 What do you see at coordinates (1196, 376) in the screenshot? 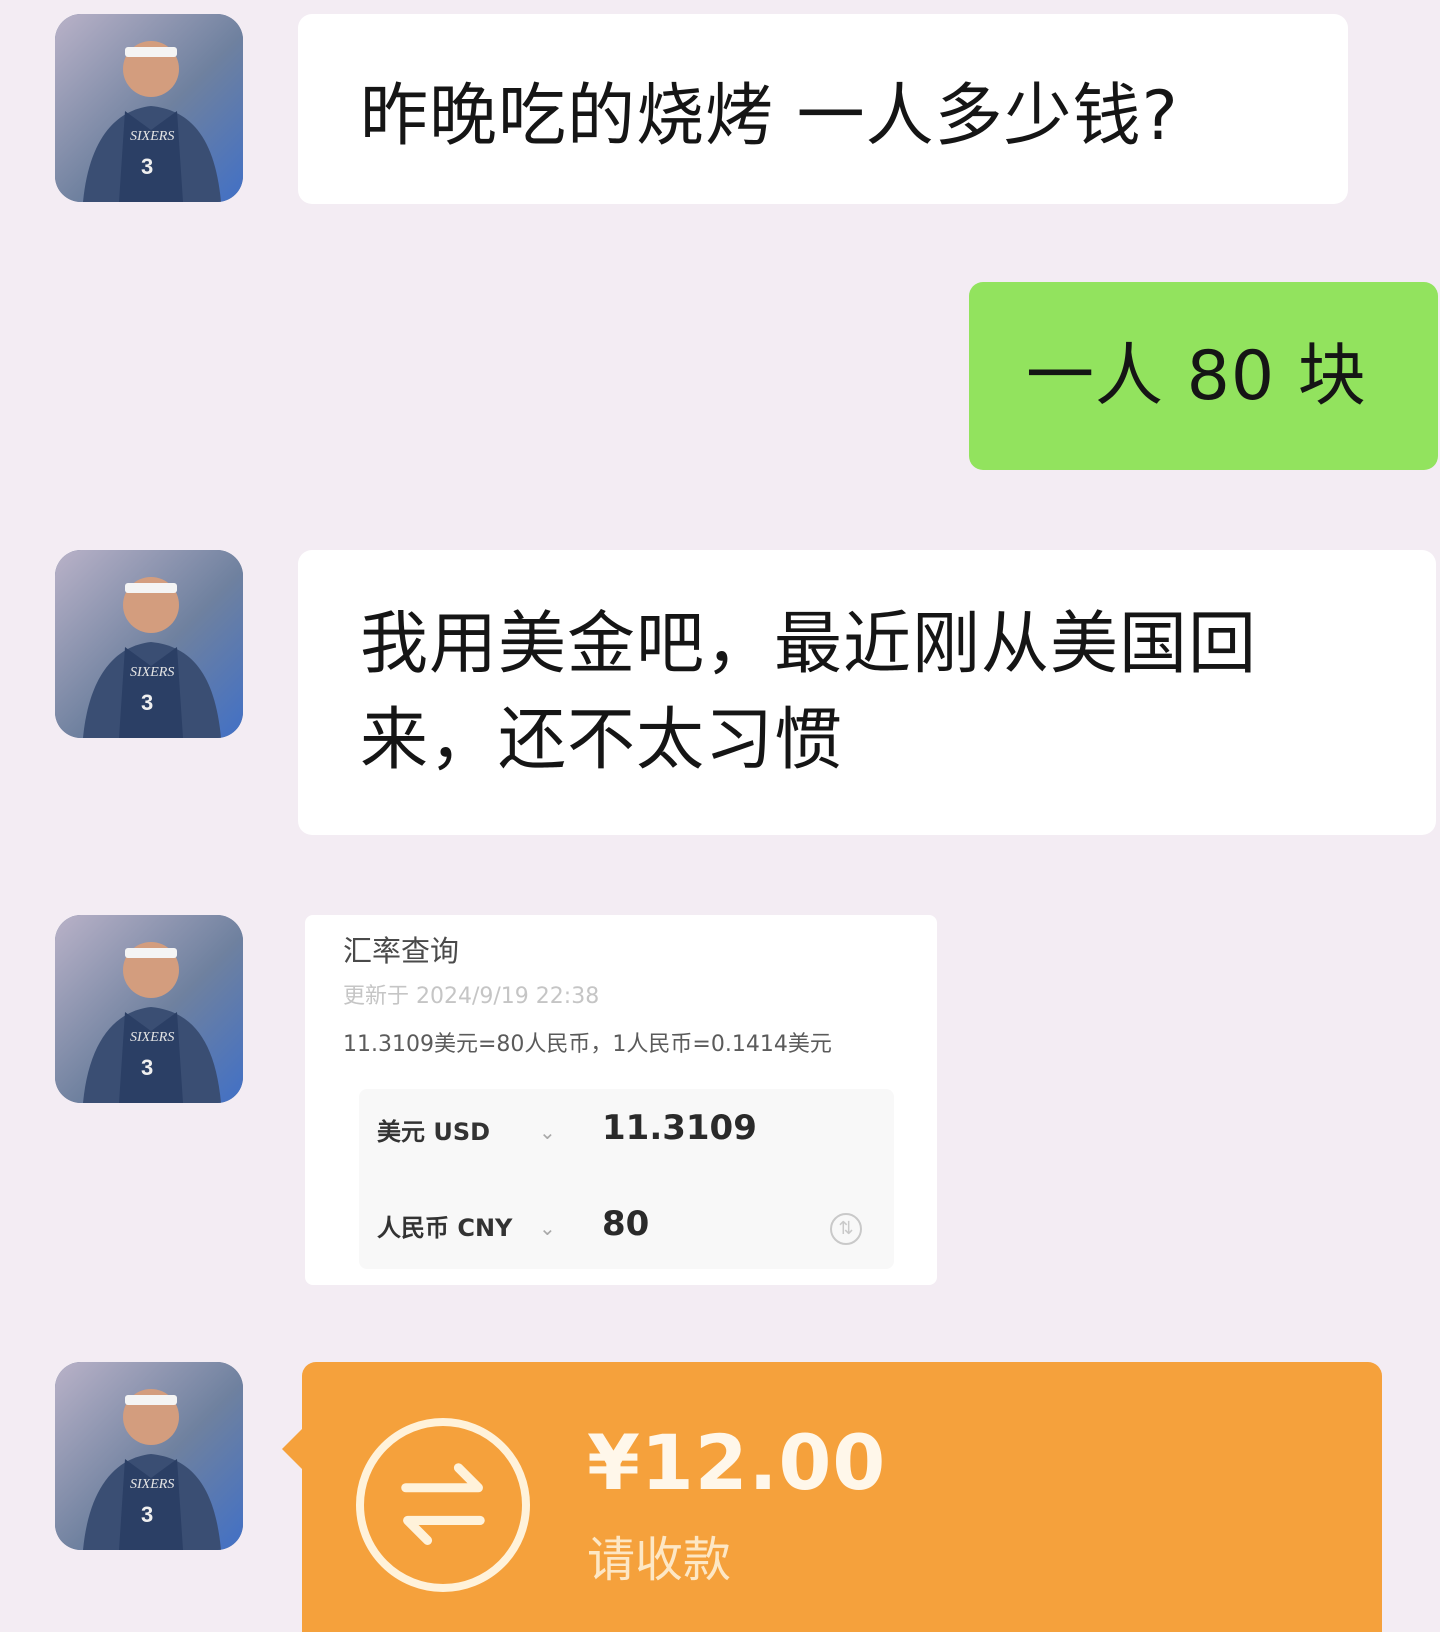
I see `message-text: 一人 80 块` at bounding box center [1196, 376].